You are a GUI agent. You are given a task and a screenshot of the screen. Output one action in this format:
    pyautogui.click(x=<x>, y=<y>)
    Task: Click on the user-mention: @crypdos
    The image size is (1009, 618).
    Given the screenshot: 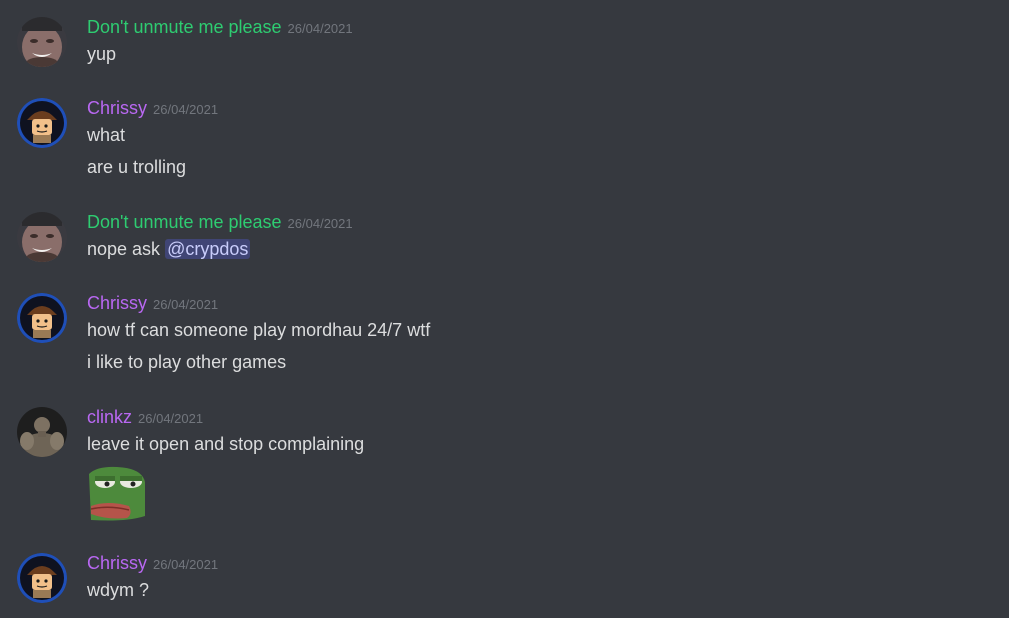 What is the action you would take?
    pyautogui.click(x=208, y=249)
    